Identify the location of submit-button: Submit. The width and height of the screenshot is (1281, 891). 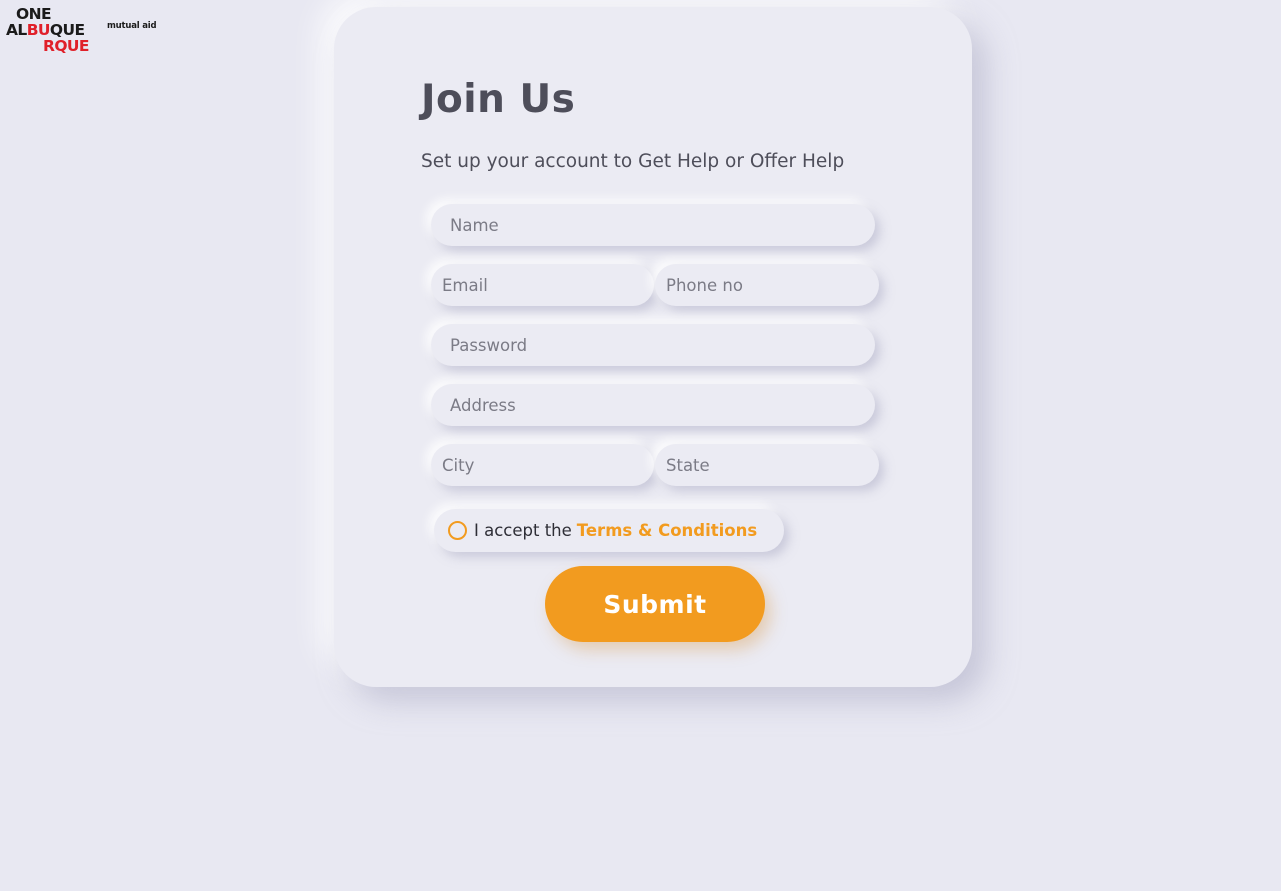
(655, 604).